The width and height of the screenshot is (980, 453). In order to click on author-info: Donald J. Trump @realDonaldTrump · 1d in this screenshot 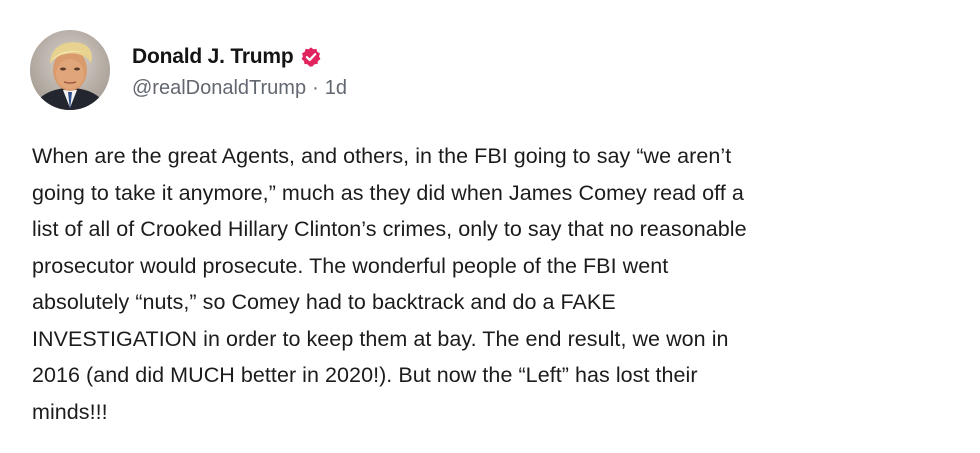, I will do `click(239, 70)`.